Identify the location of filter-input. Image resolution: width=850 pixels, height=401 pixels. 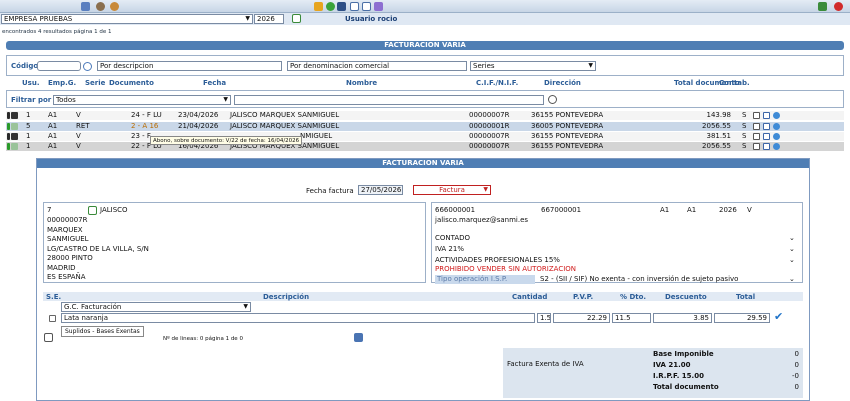
(389, 100).